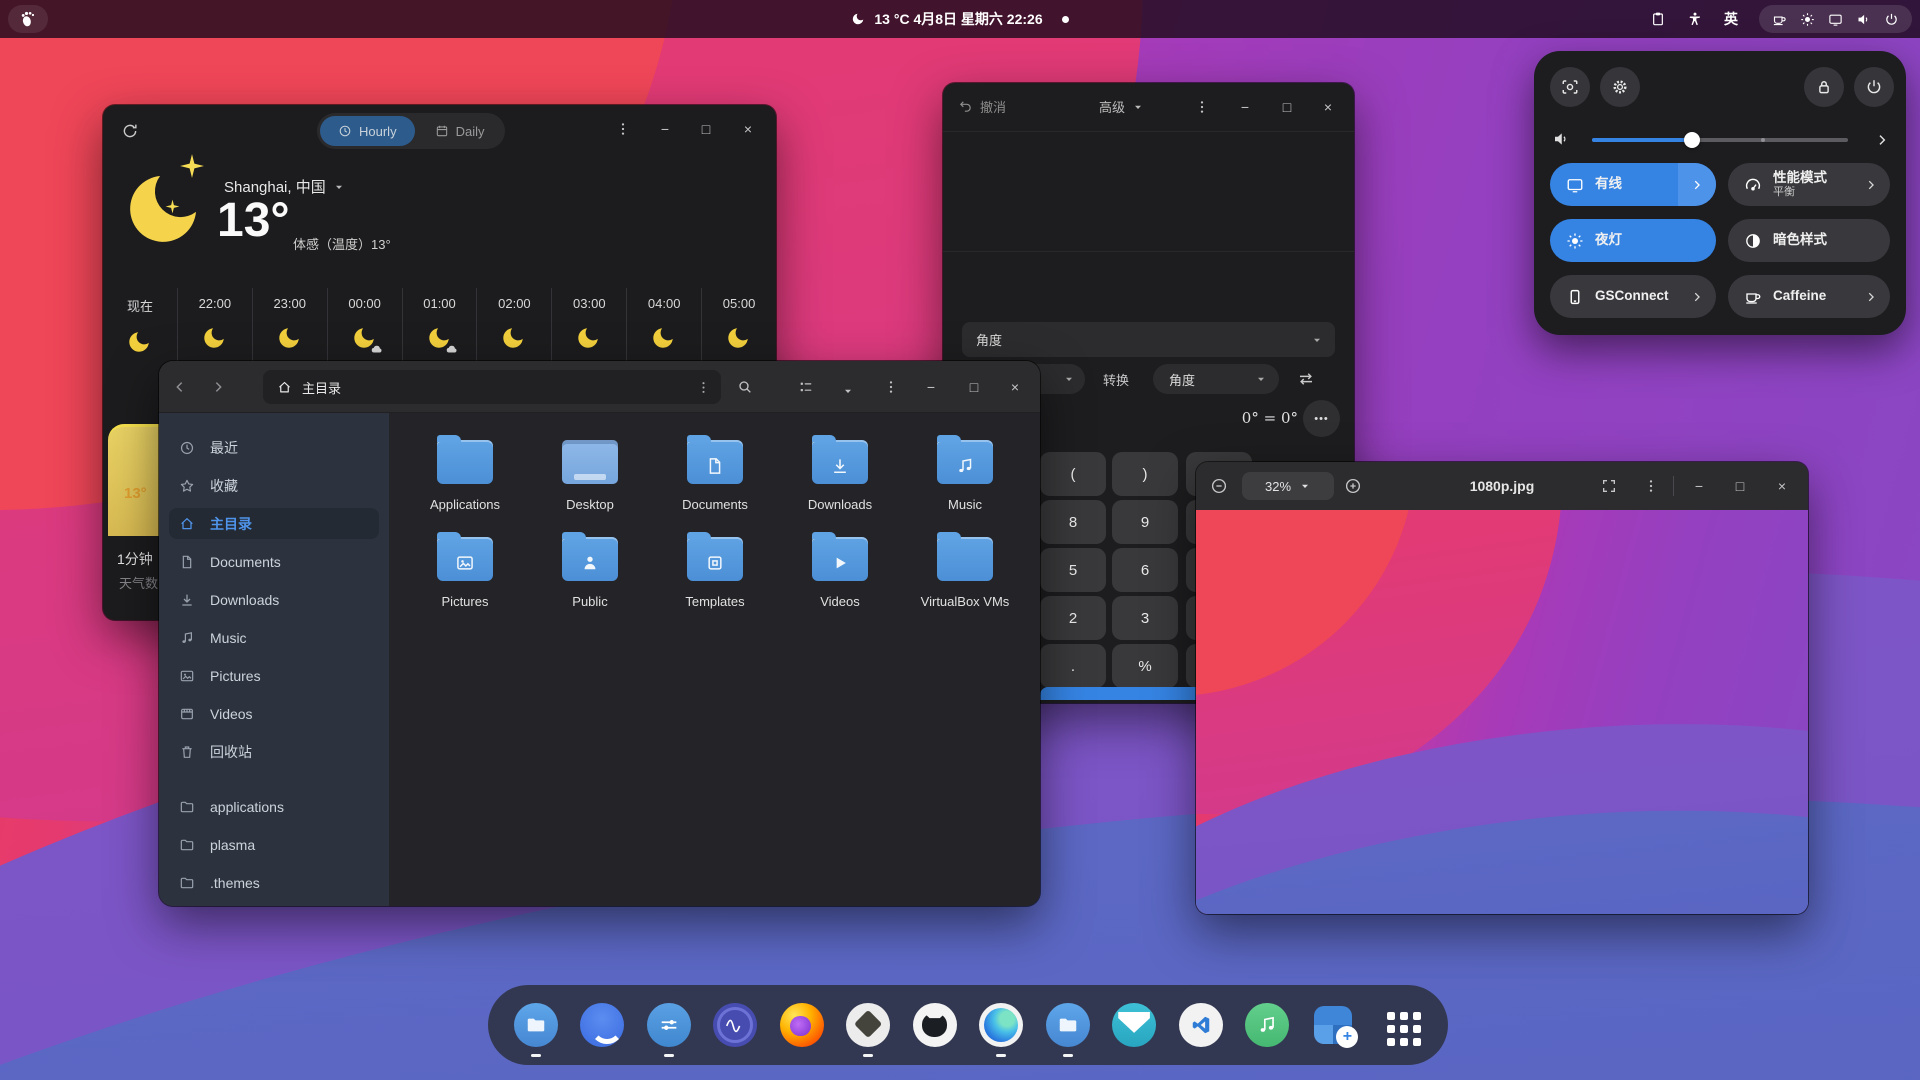  Describe the element at coordinates (1073, 618) in the screenshot. I see `calc-key: 2` at that location.